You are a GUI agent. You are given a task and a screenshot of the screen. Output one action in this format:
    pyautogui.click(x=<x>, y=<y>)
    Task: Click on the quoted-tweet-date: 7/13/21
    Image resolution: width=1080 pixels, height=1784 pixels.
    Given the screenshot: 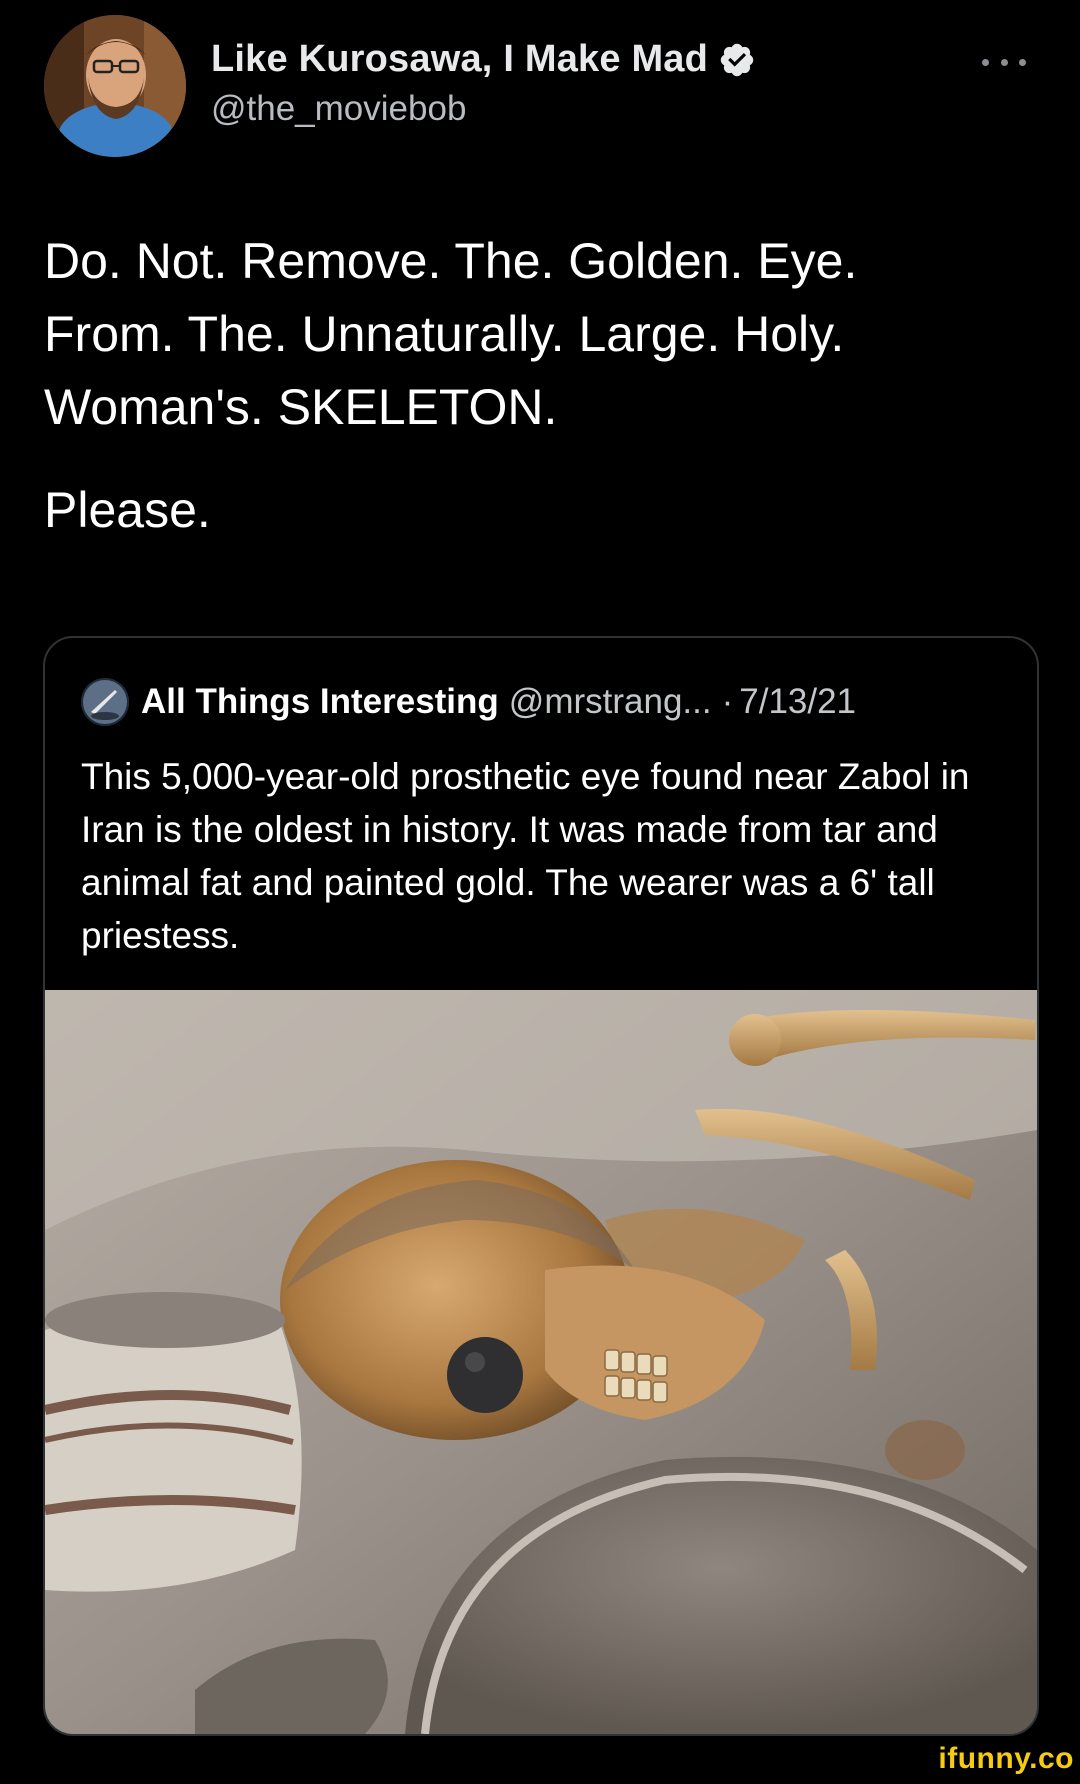 What is the action you would take?
    pyautogui.click(x=798, y=701)
    